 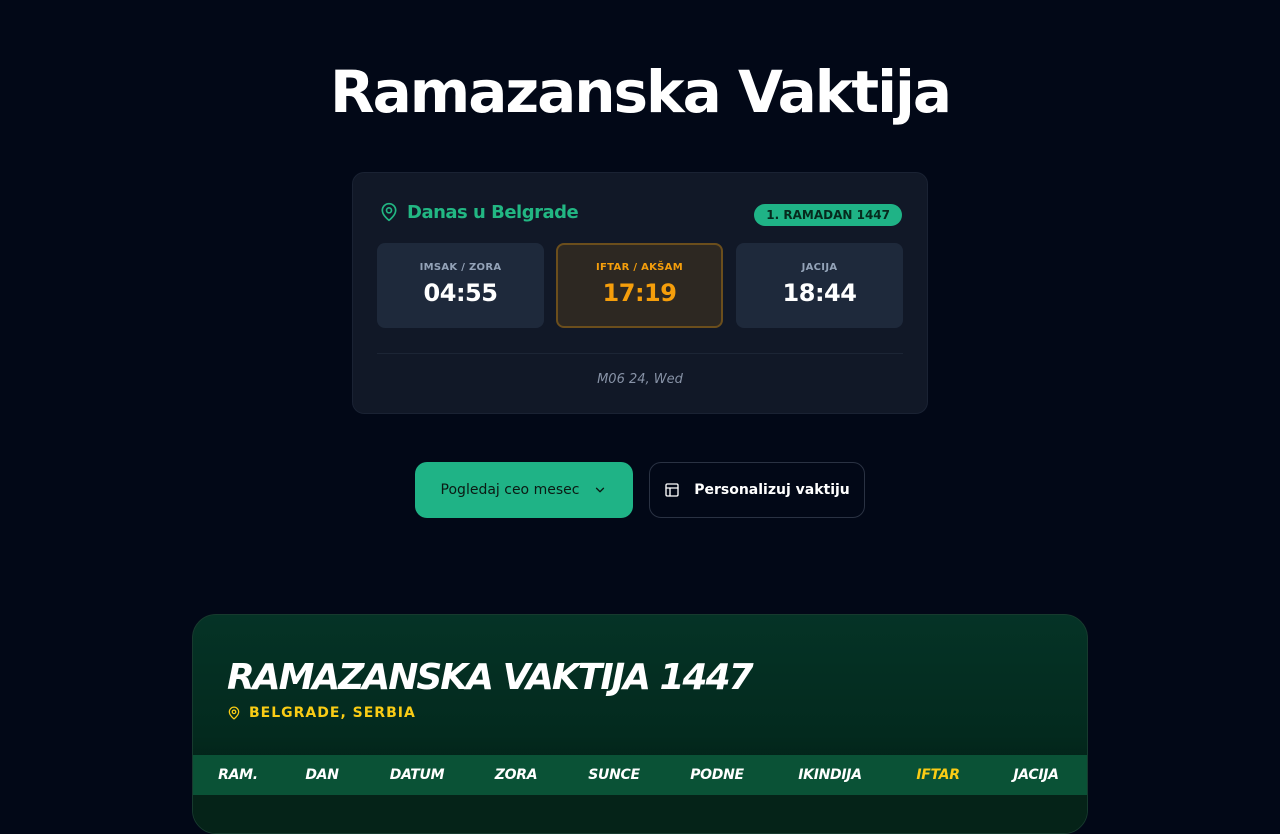 What do you see at coordinates (640, 814) in the screenshot?
I see `schedule-table-body` at bounding box center [640, 814].